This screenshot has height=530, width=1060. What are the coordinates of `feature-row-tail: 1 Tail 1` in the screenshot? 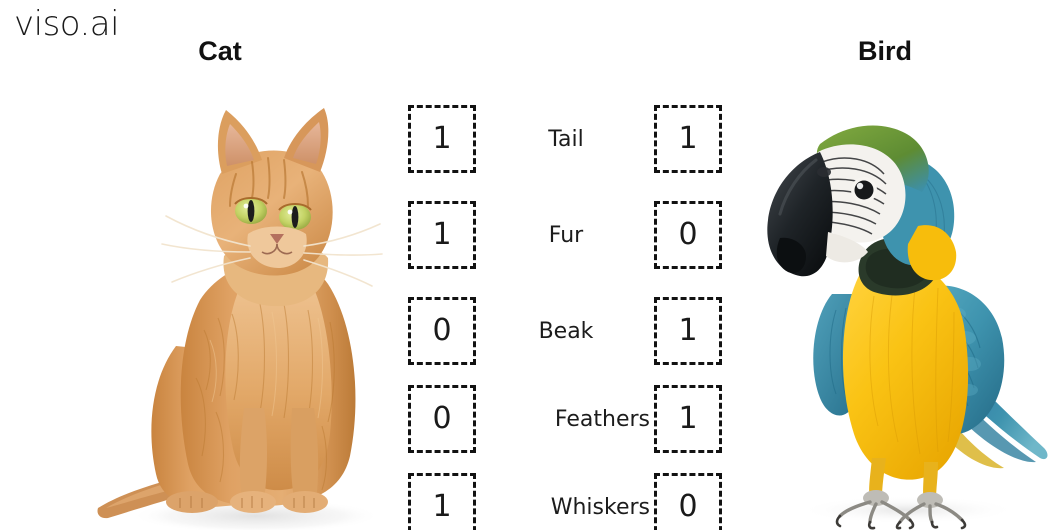 It's located at (565, 139).